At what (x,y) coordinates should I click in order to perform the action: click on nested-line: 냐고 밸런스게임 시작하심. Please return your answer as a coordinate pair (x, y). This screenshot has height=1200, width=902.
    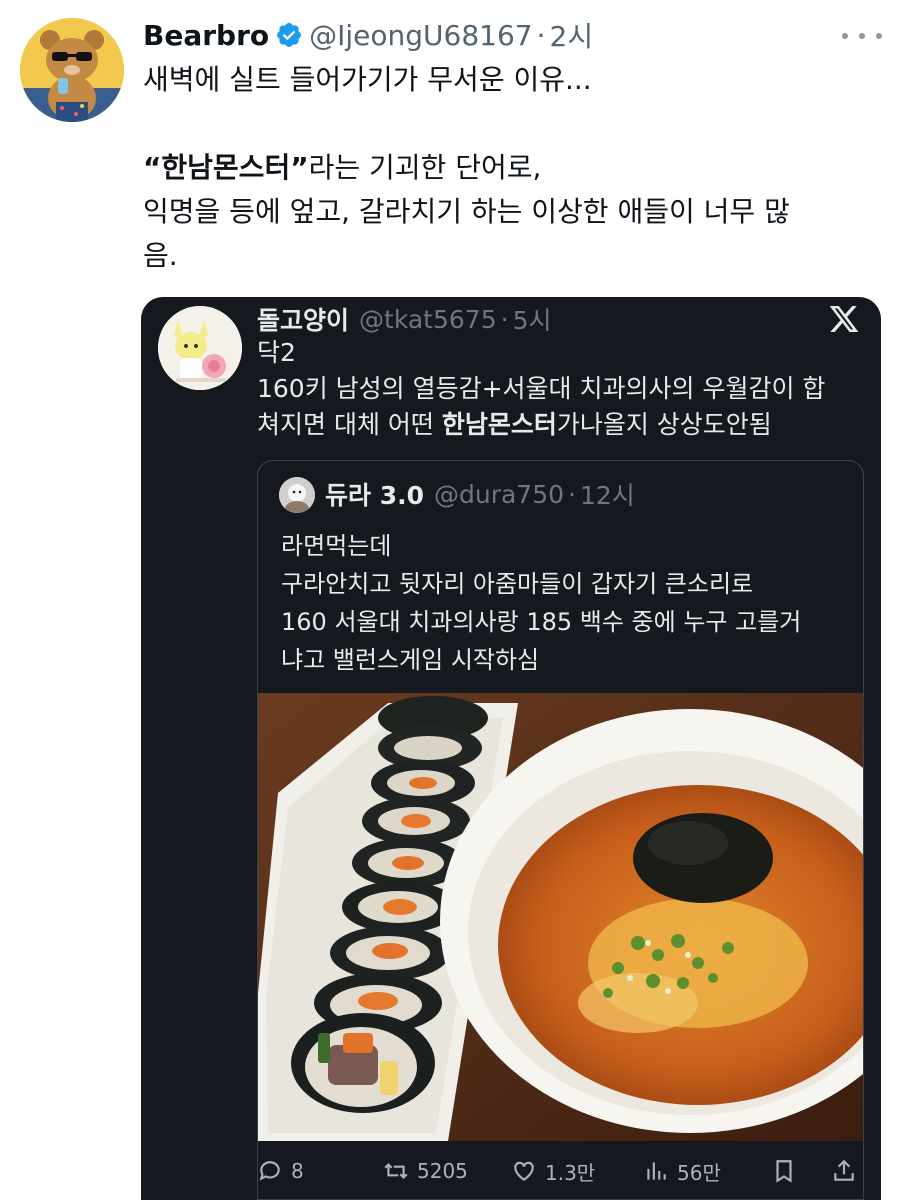
    Looking at the image, I should click on (410, 660).